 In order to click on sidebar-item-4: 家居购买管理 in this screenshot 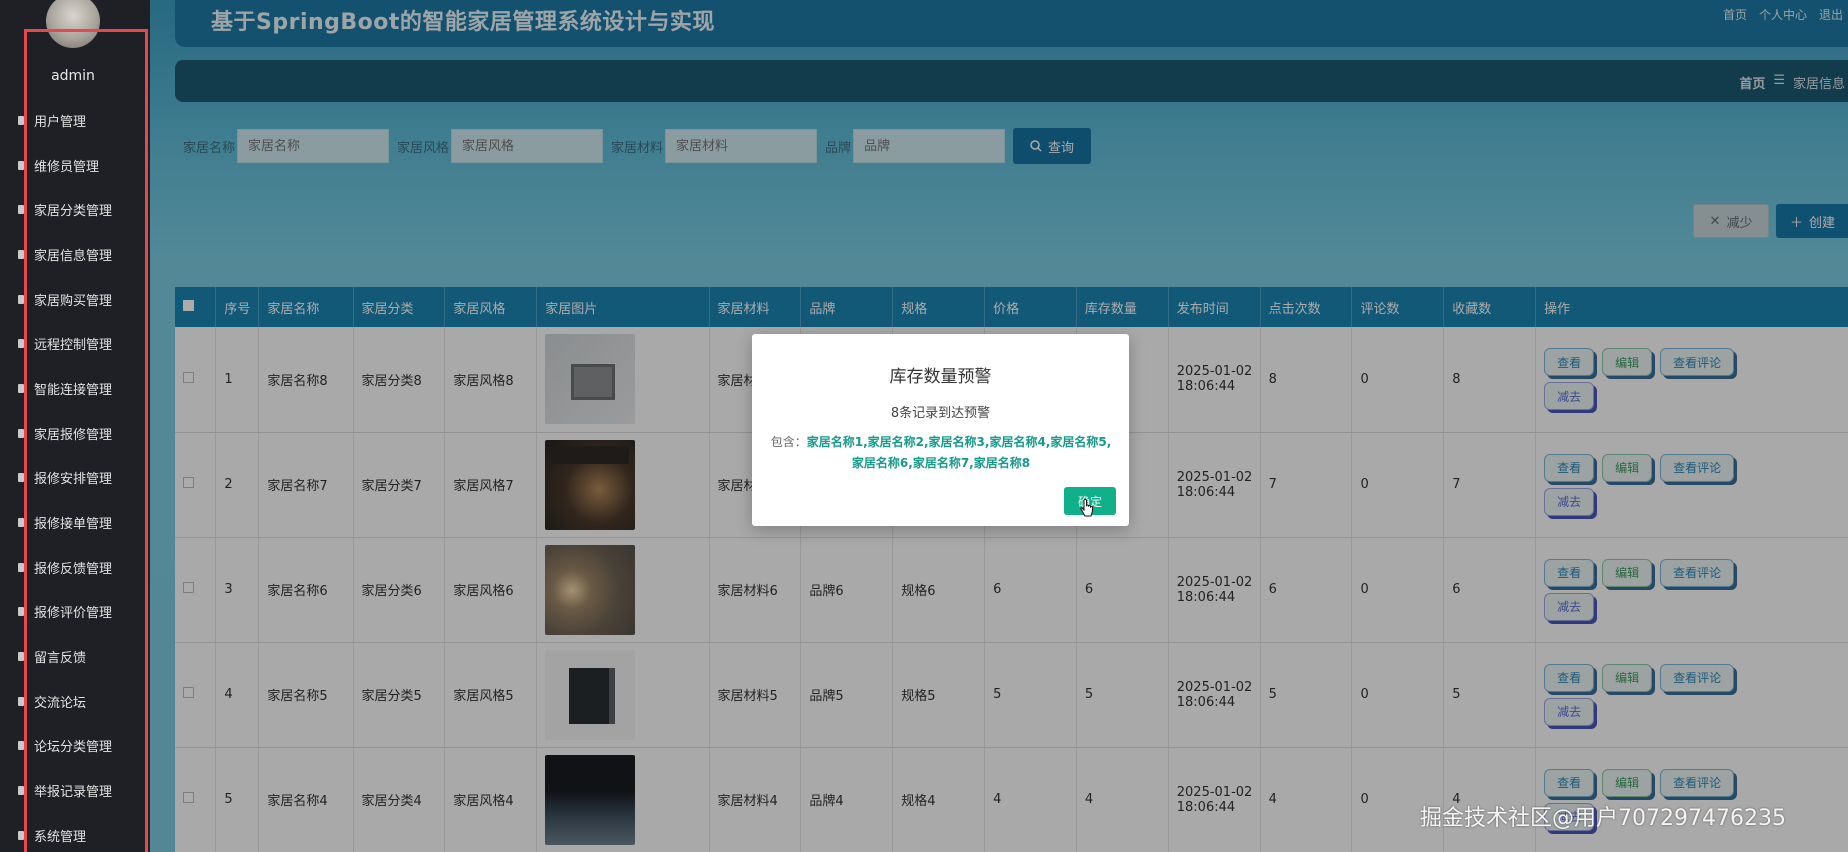, I will do `click(65, 299)`.